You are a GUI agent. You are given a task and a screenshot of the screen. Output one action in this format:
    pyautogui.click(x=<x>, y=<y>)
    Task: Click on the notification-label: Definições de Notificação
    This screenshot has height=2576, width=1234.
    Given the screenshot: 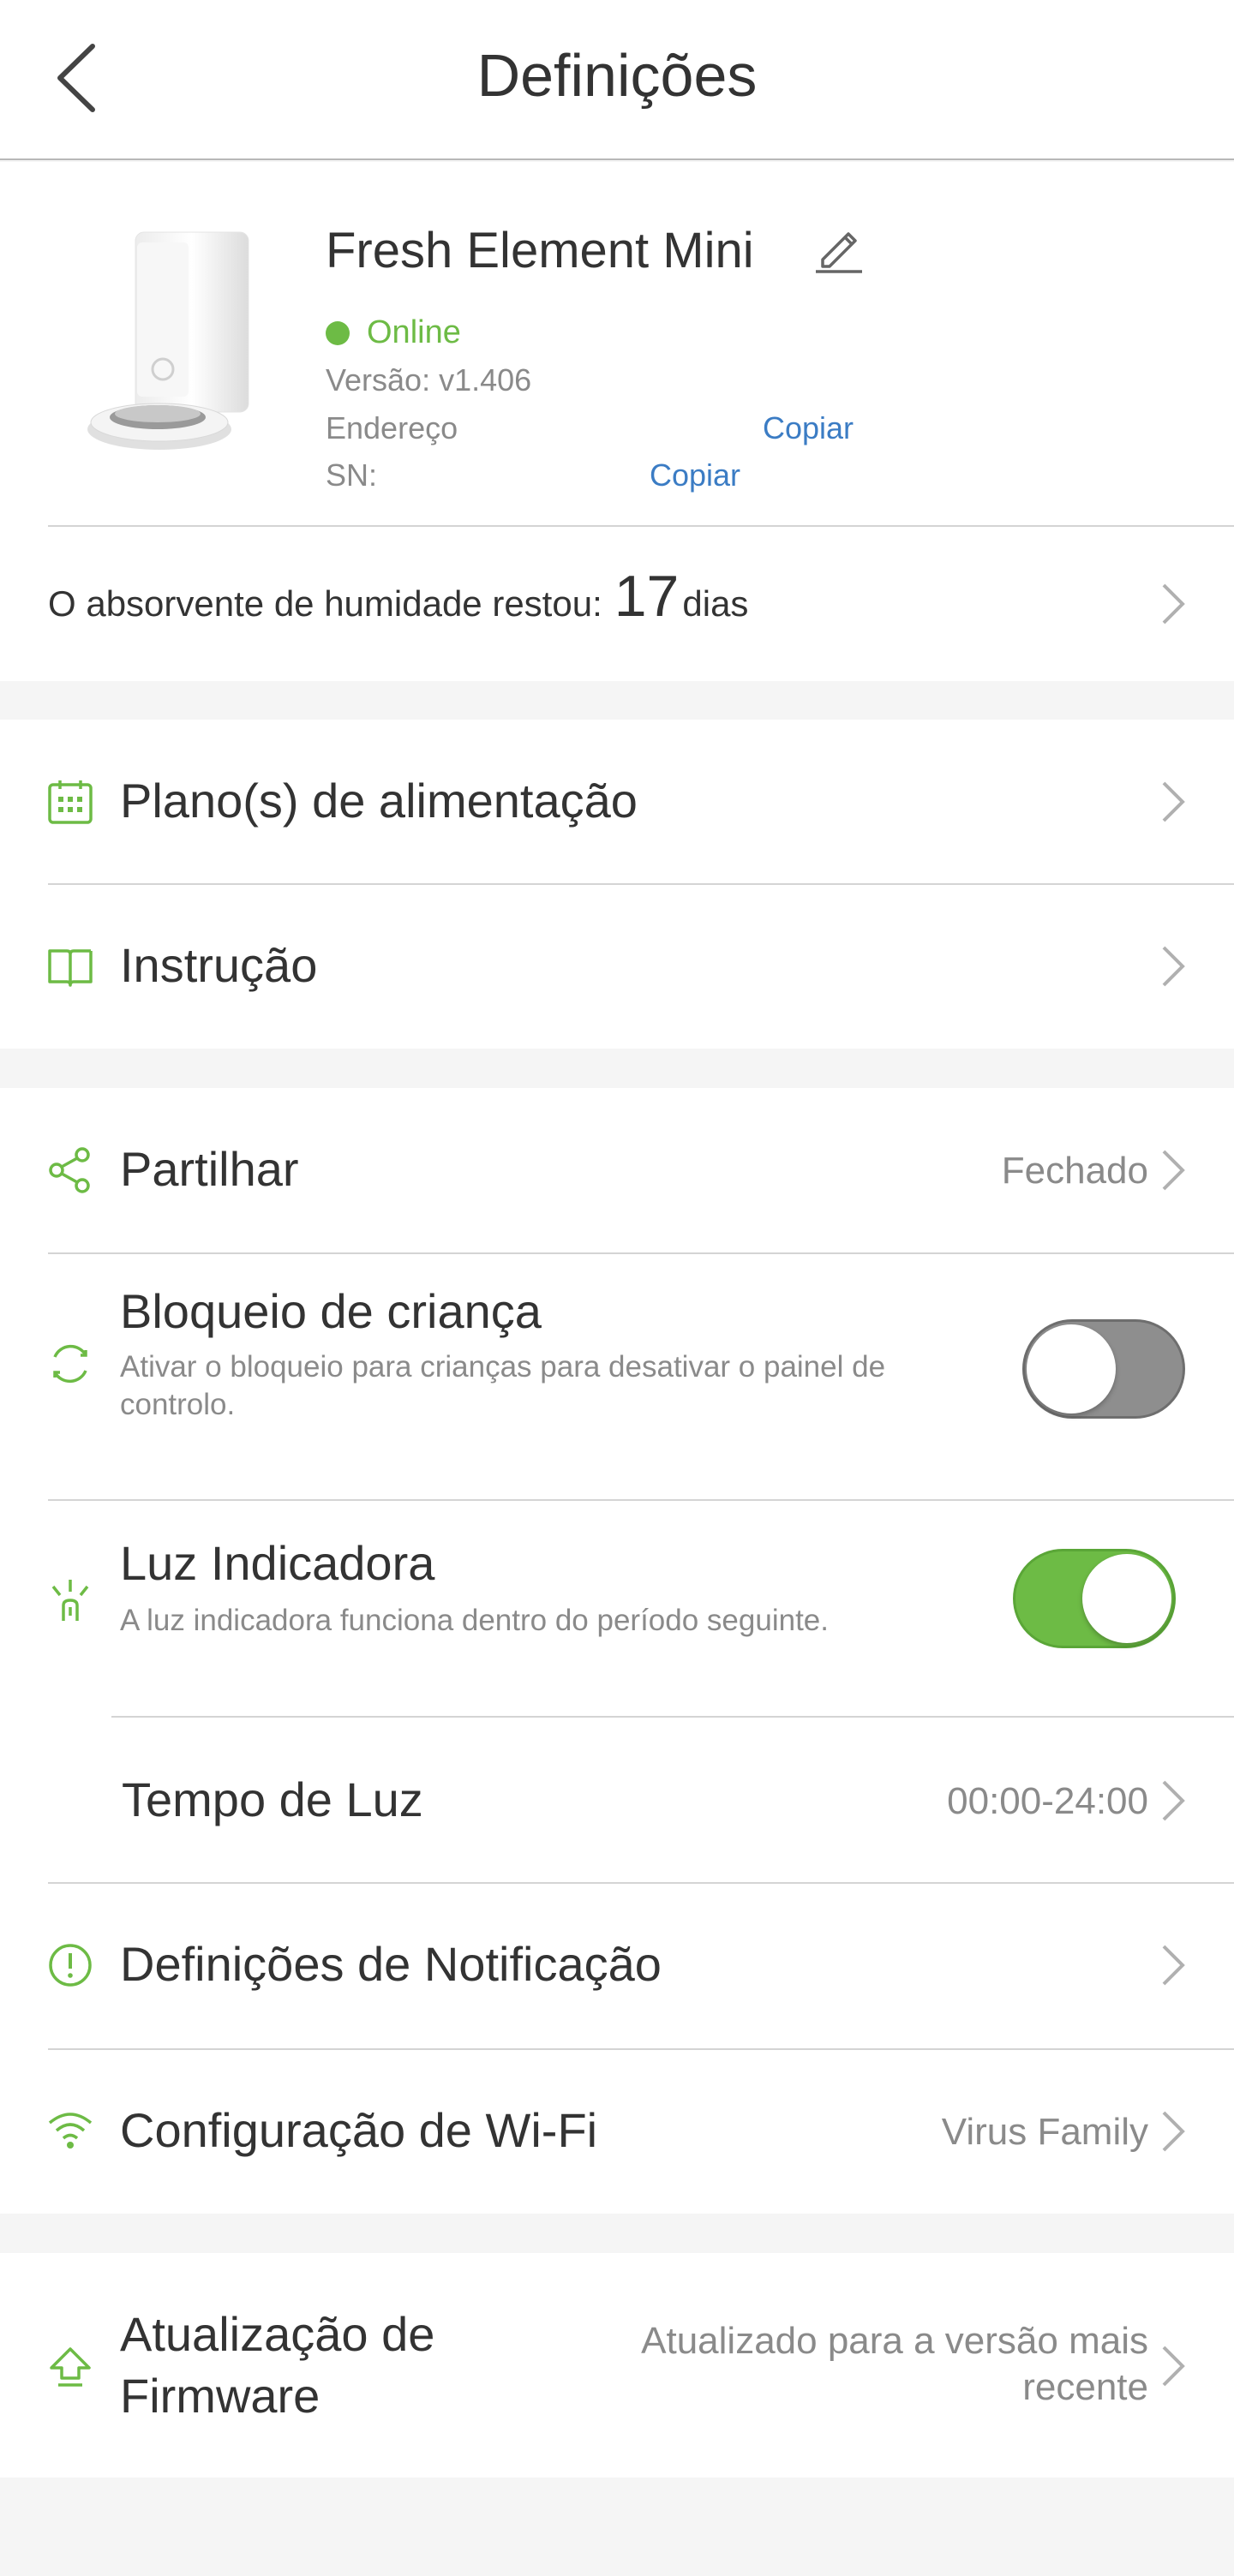 What is the action you would take?
    pyautogui.click(x=391, y=1964)
    